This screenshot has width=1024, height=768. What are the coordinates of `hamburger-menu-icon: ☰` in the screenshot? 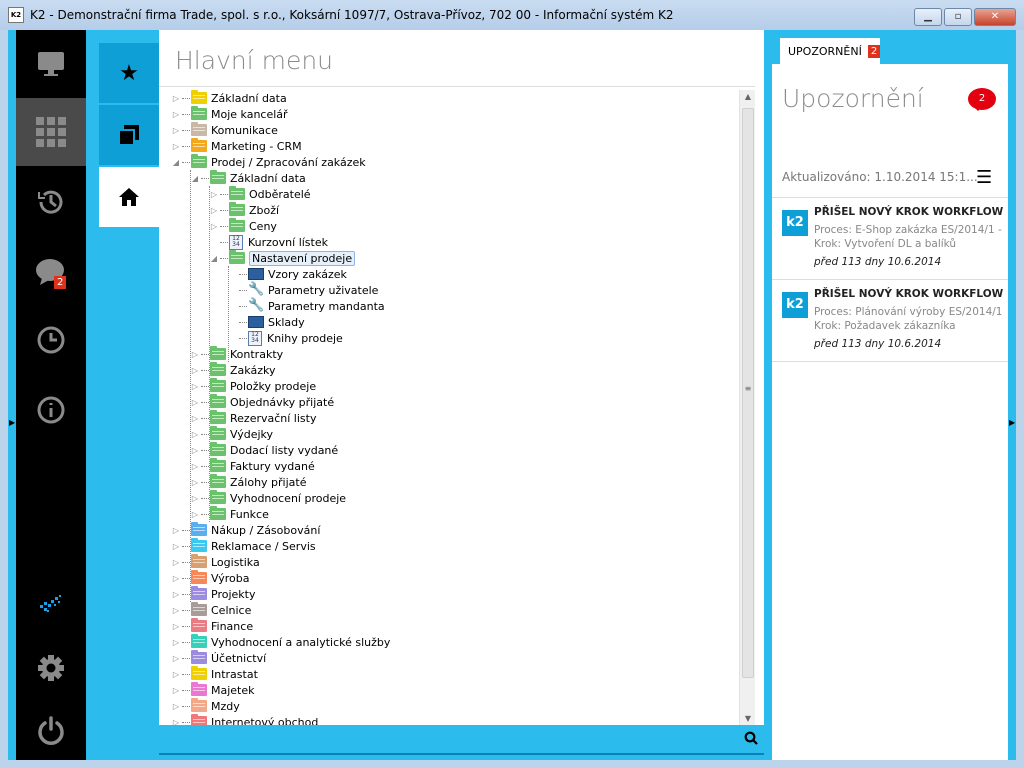 It's located at (984, 177).